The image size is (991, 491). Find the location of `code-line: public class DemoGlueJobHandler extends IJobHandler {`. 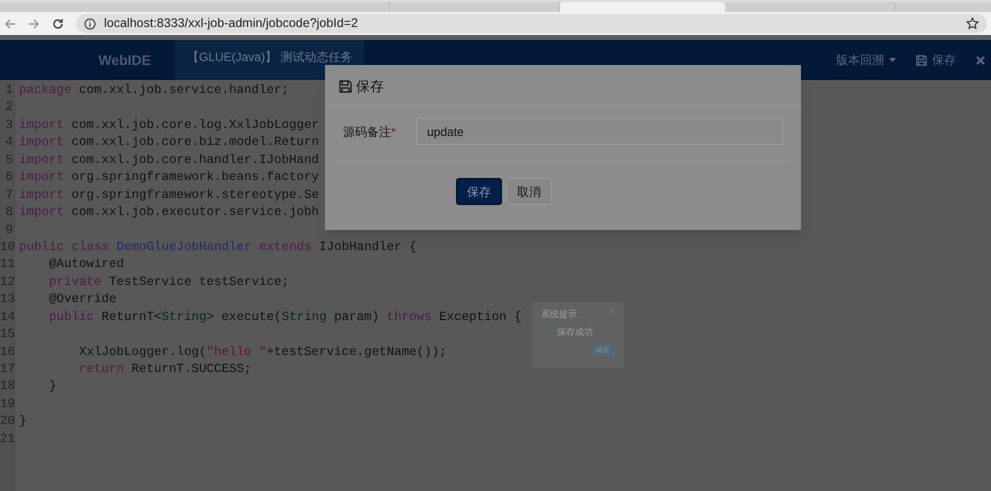

code-line: public class DemoGlueJobHandler extends IJobHandler { is located at coordinates (218, 247).